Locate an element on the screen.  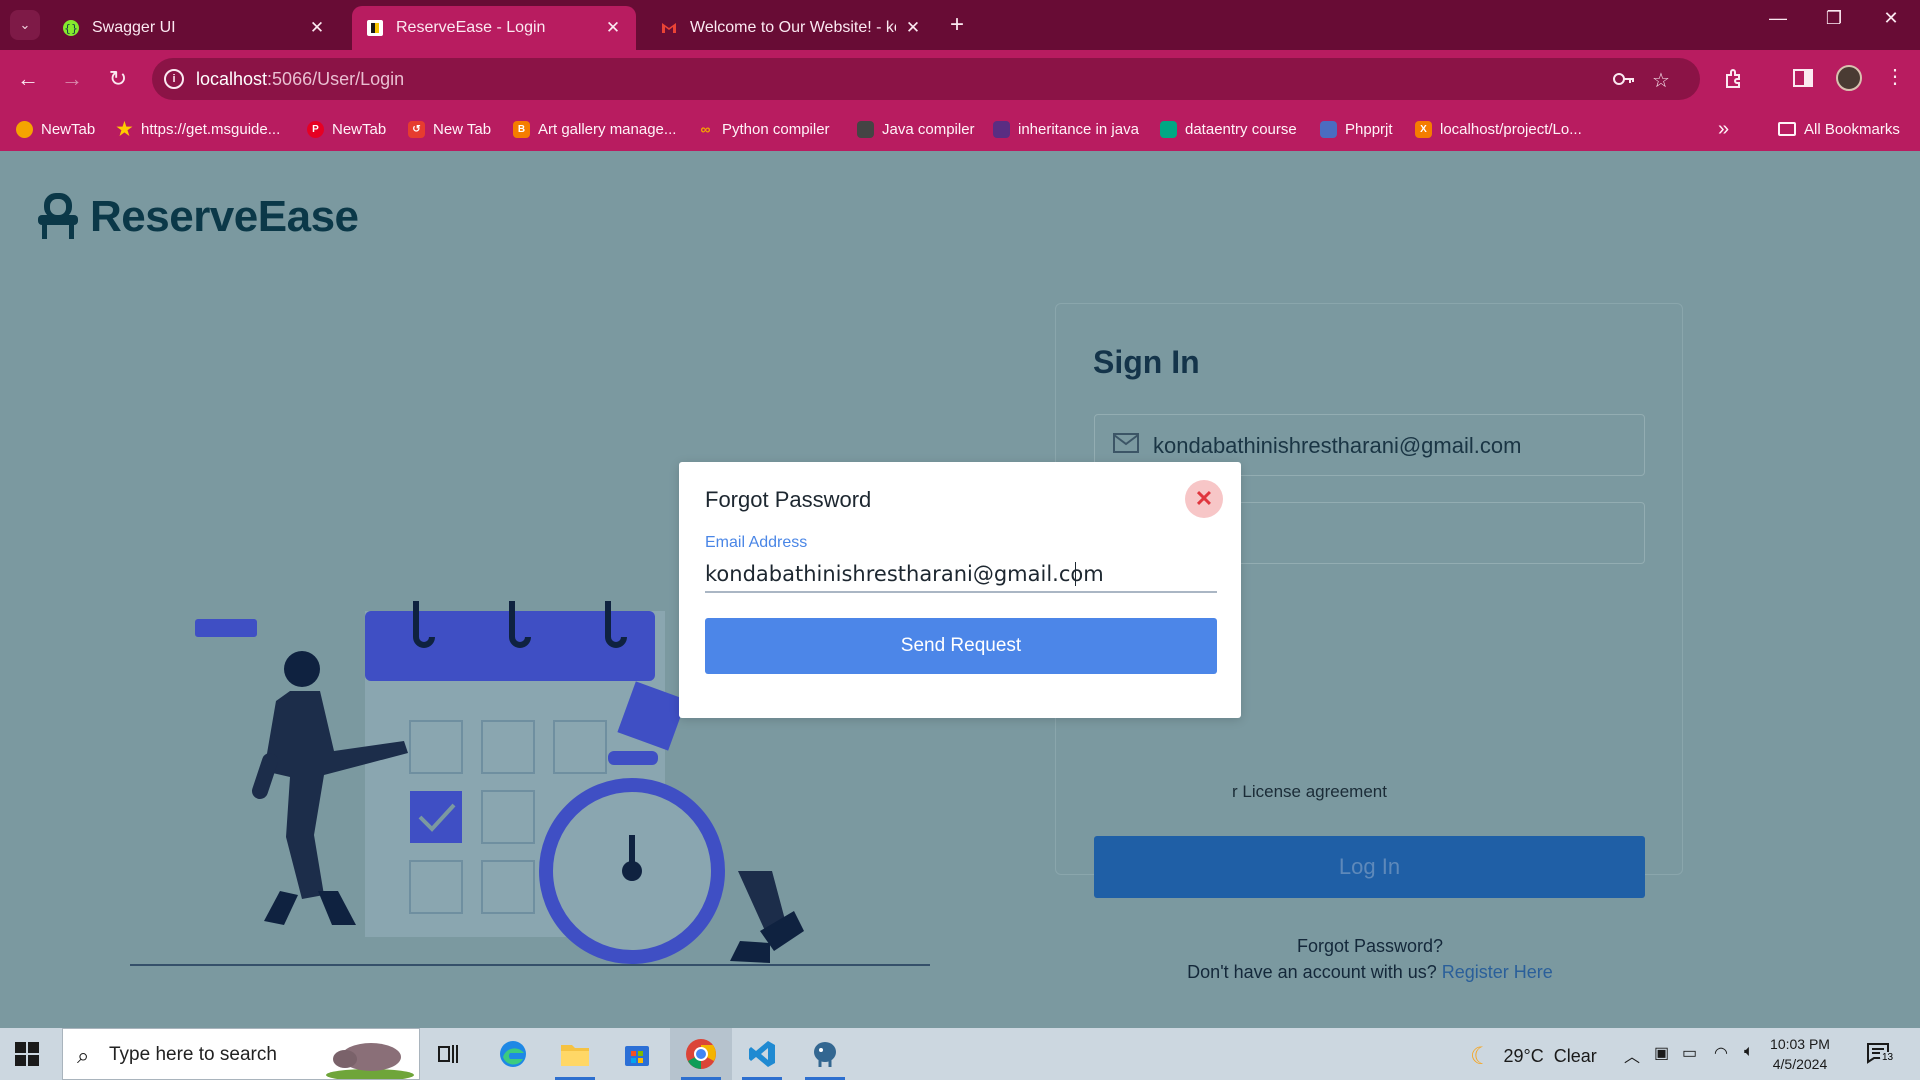
chrome-icon is located at coordinates (701, 1058).